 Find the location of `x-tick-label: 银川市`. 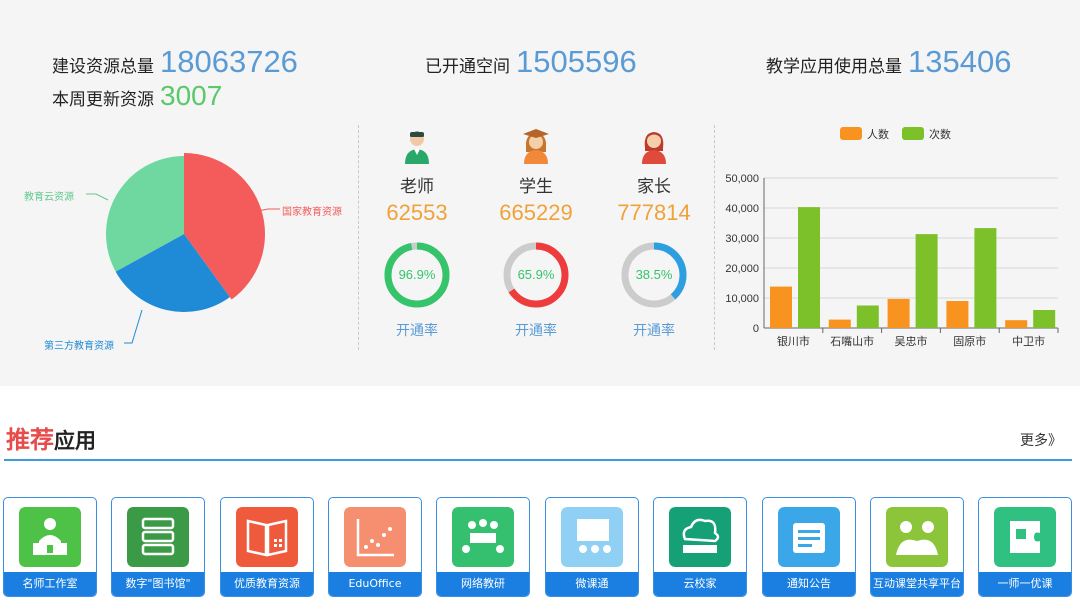

x-tick-label: 银川市 is located at coordinates (793, 341).